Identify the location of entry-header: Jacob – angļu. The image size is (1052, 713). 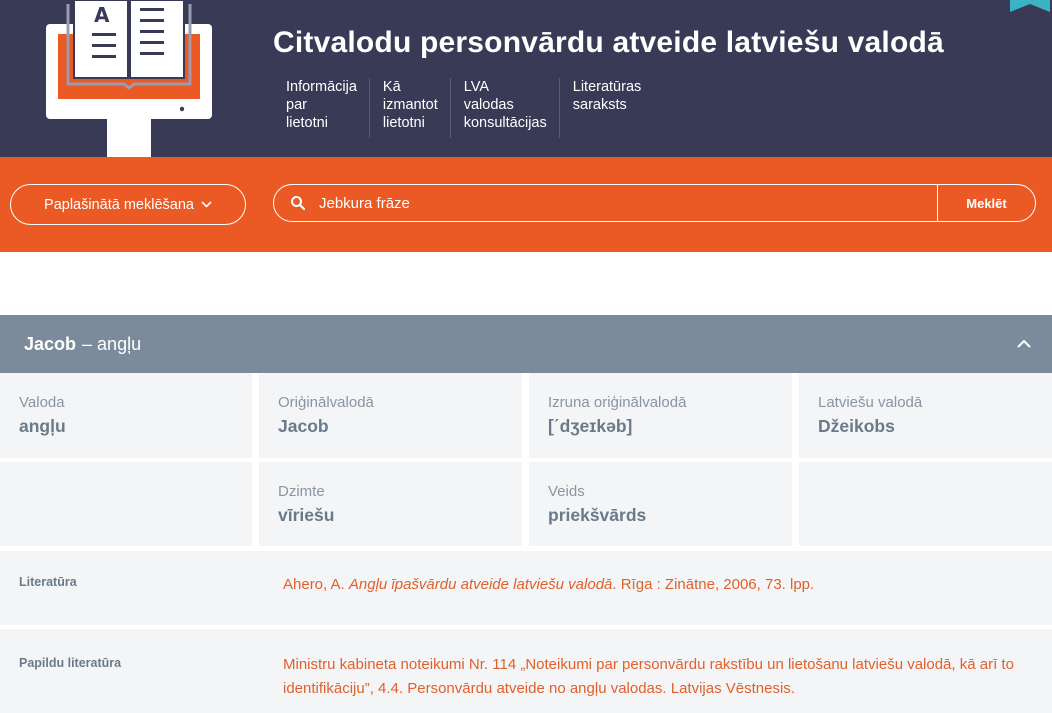
(526, 344).